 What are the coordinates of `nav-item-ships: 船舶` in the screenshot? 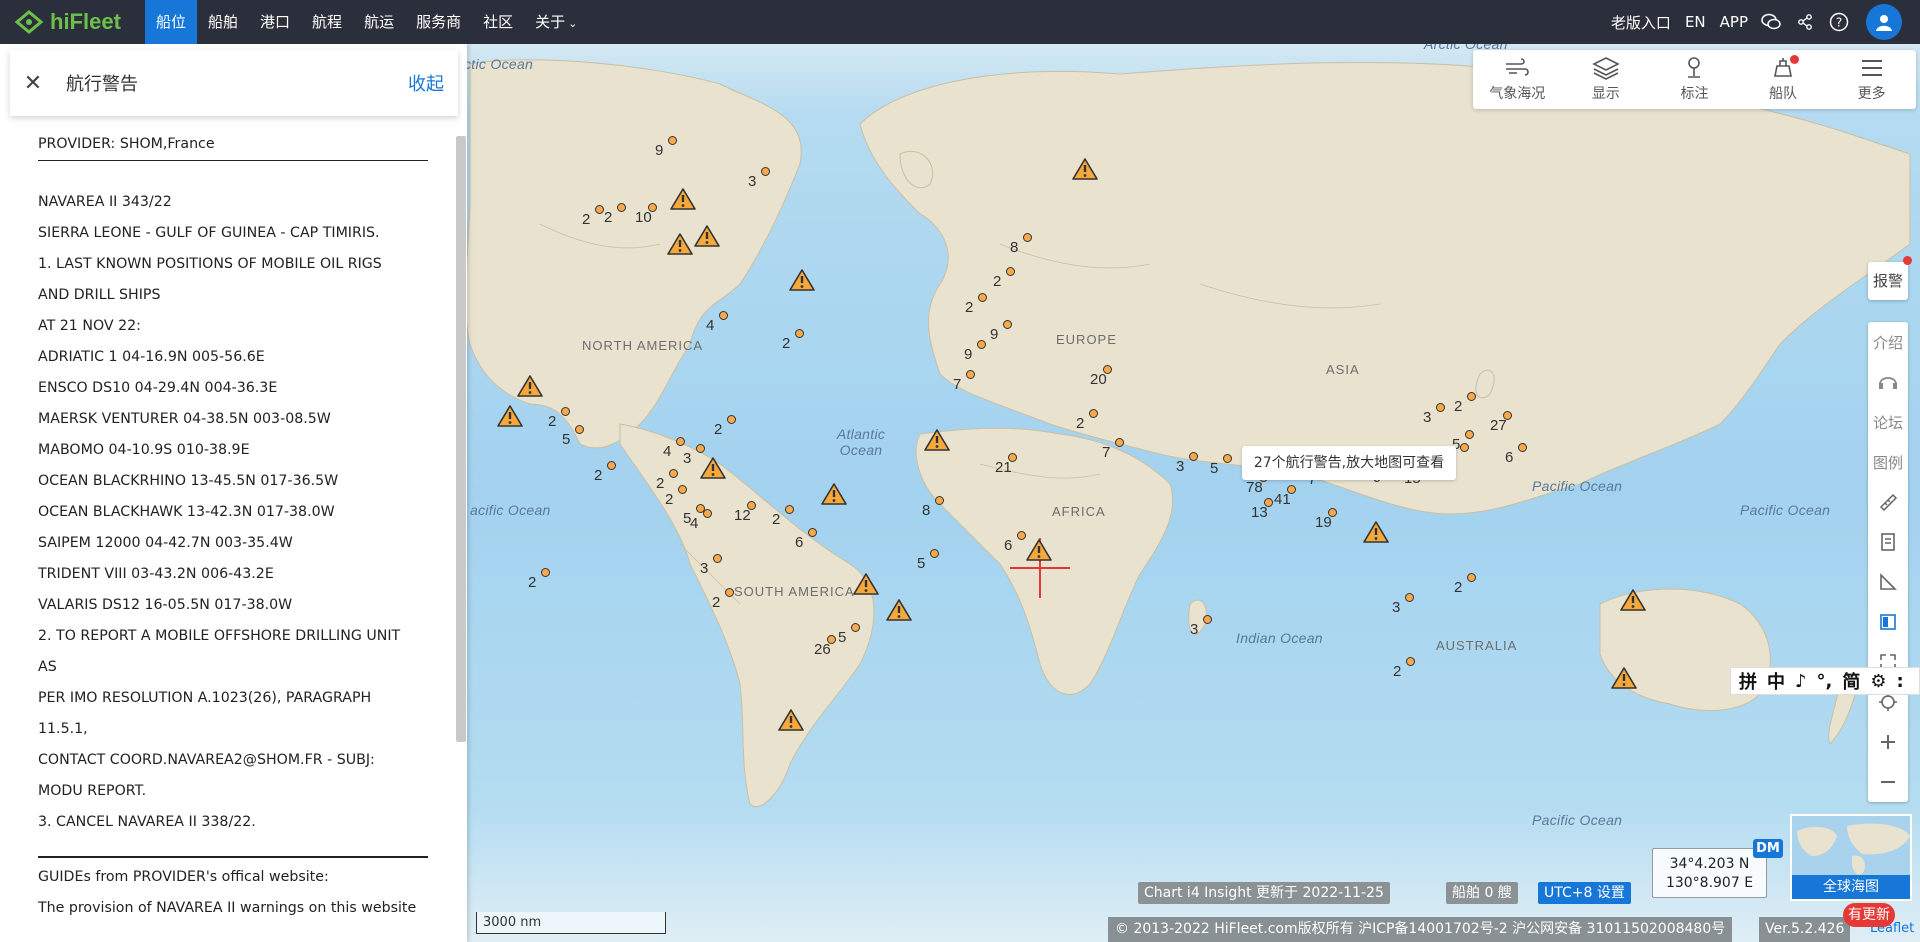 It's located at (223, 22).